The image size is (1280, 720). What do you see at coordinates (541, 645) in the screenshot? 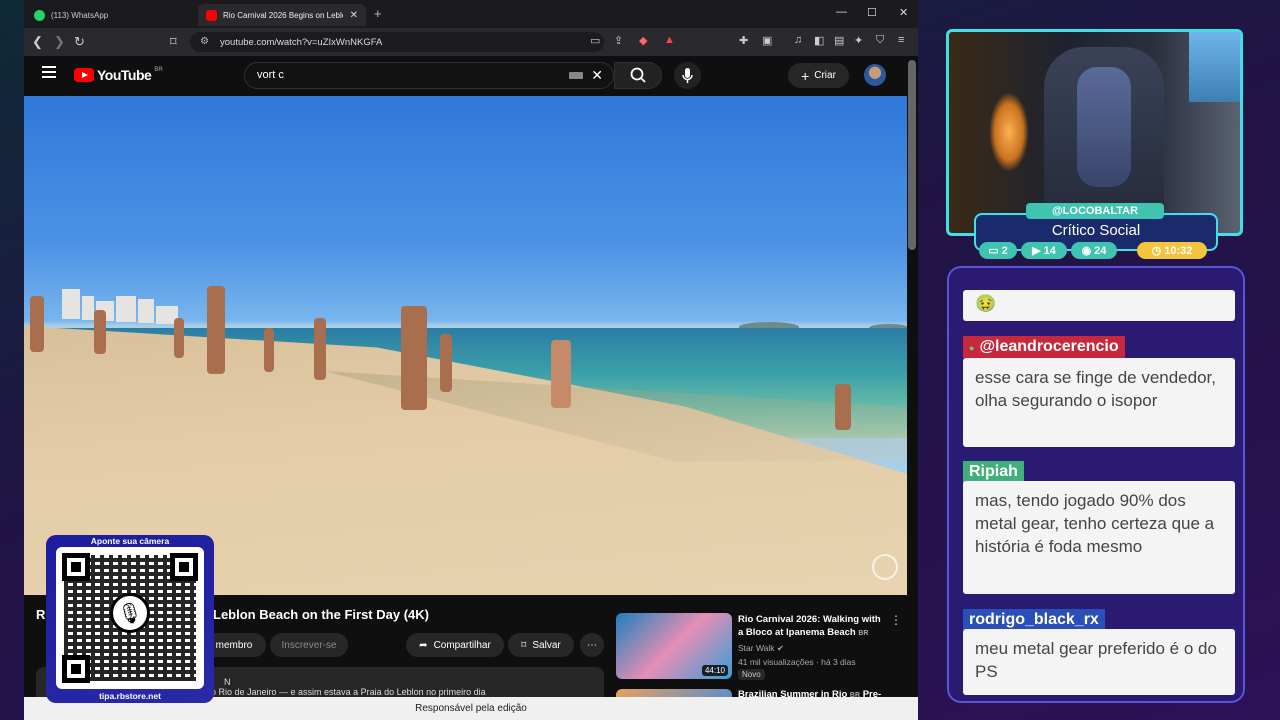
I see `save-button: ⌑ Salvar` at bounding box center [541, 645].